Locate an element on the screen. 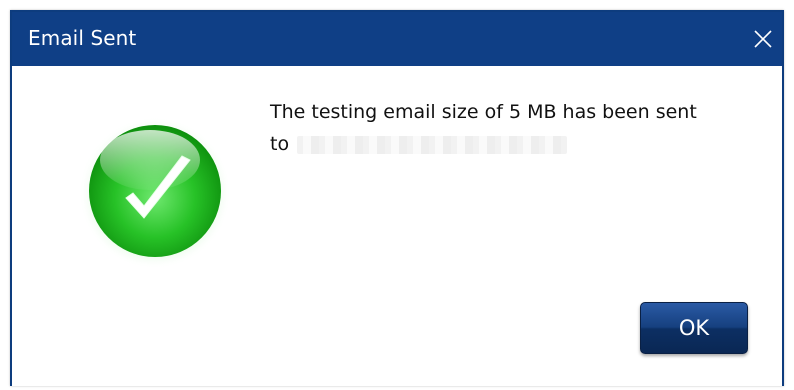 The height and width of the screenshot is (390, 794). close-icon is located at coordinates (763, 39).